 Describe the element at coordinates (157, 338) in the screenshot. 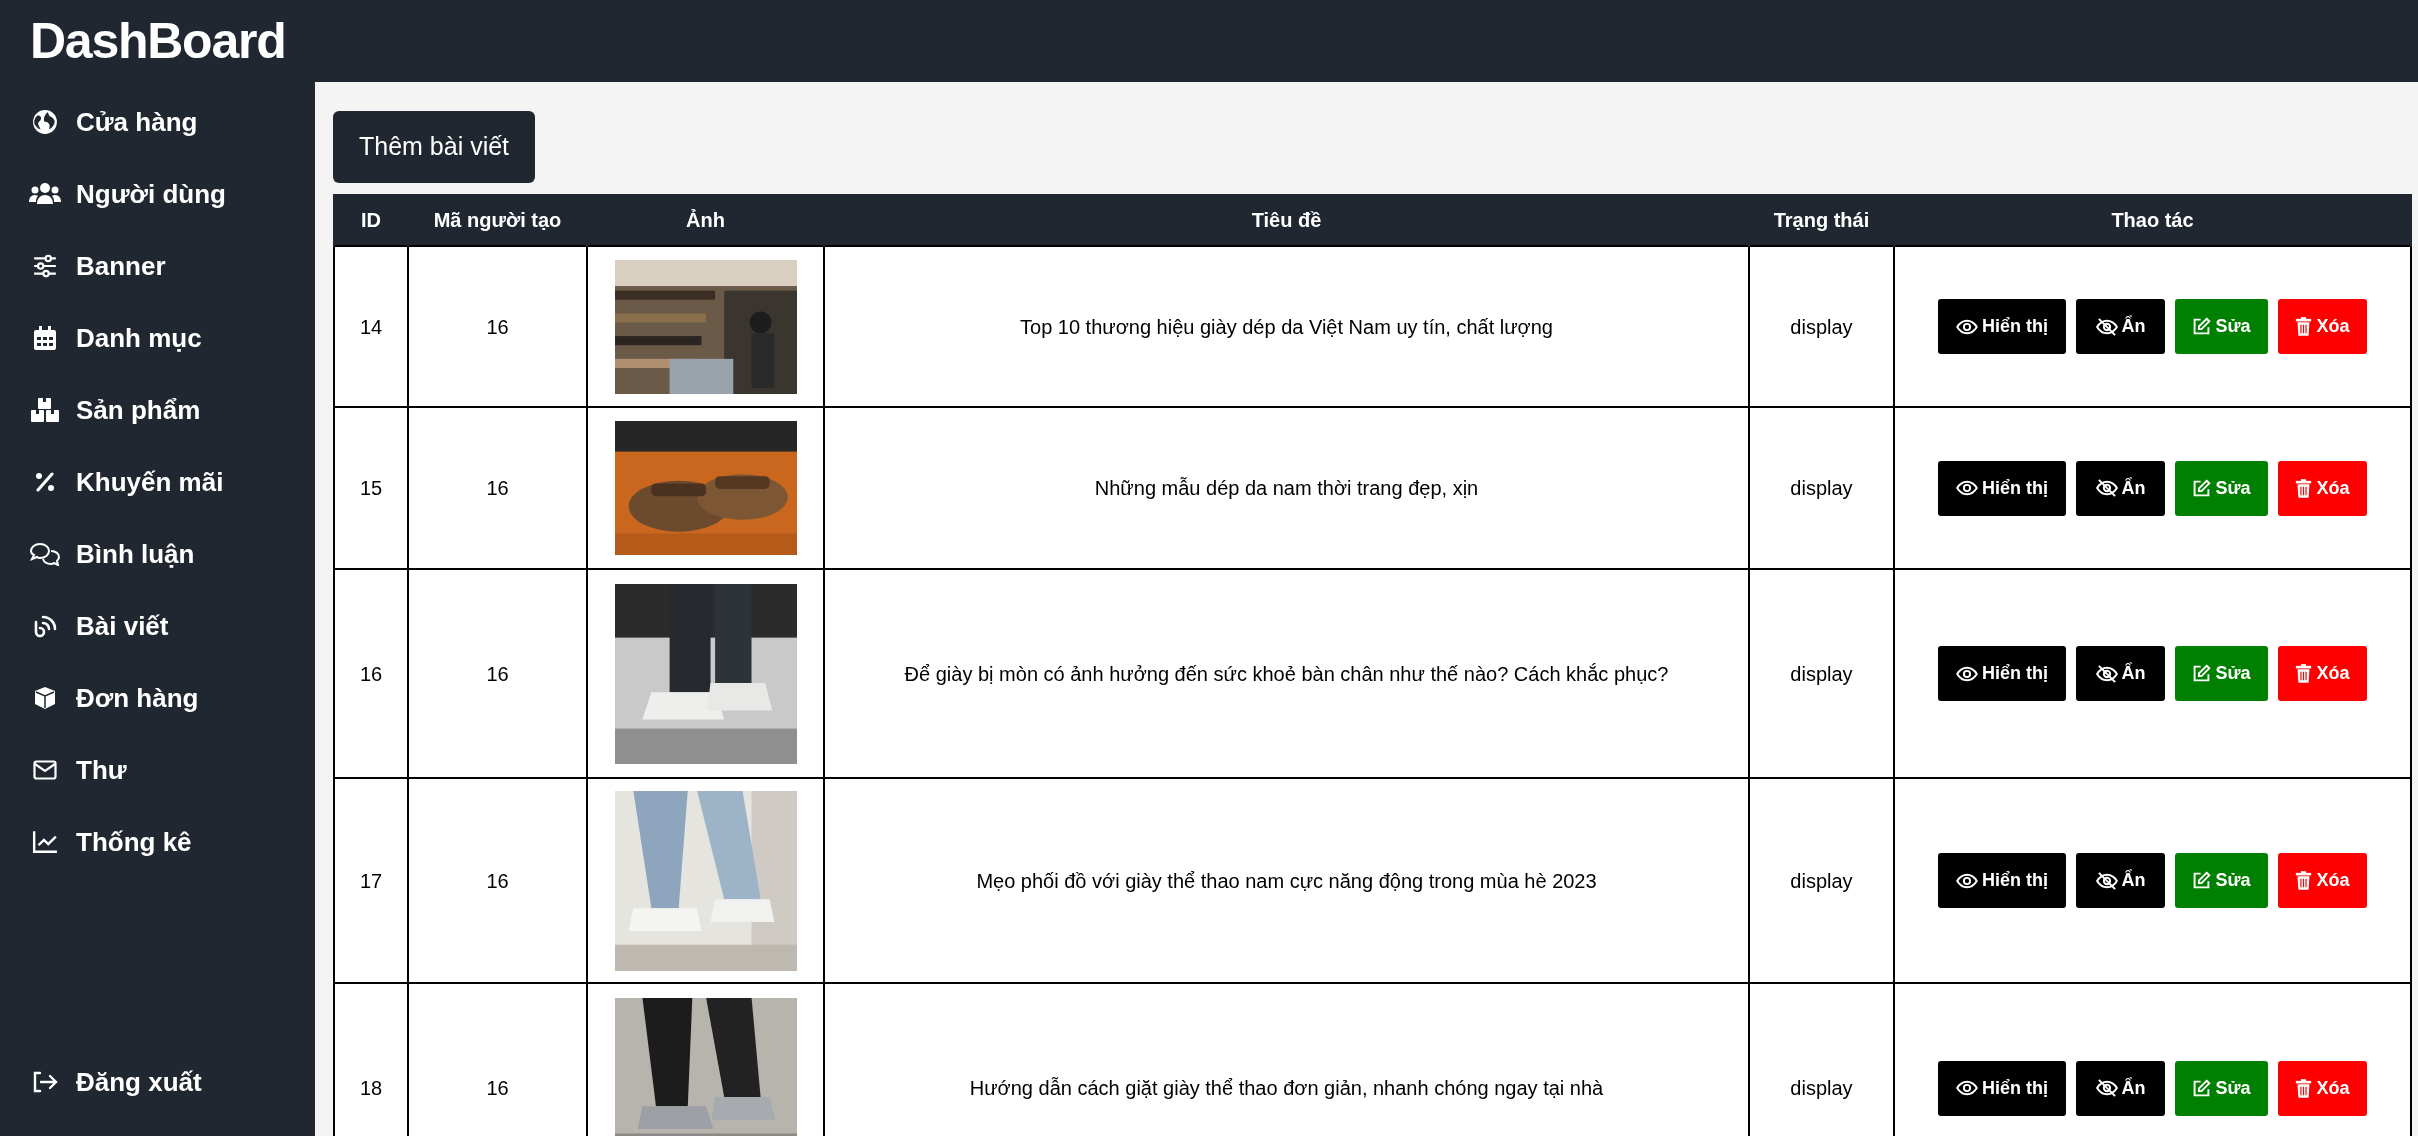

I see `sidebar-item: Danh mục` at that location.